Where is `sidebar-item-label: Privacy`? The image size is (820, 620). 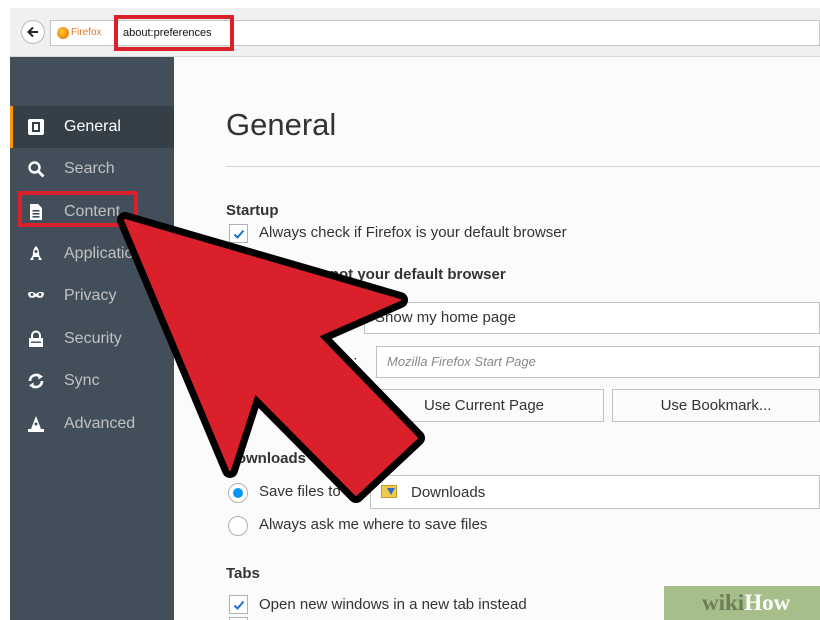
sidebar-item-label: Privacy is located at coordinates (90, 295).